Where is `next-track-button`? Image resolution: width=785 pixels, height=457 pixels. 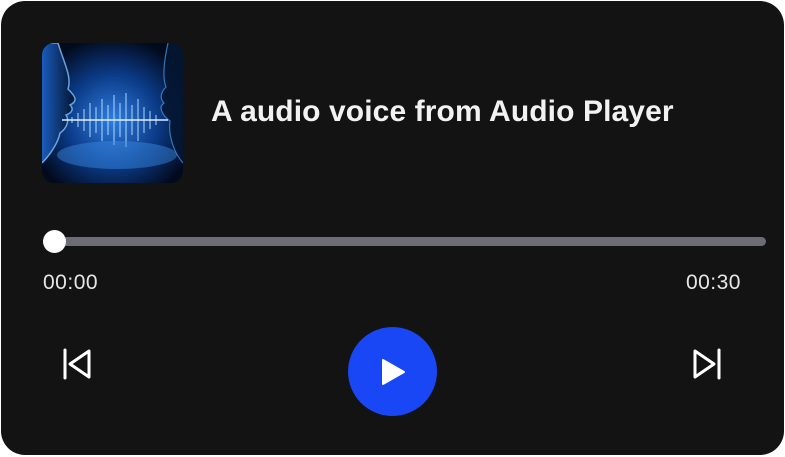 next-track-button is located at coordinates (707, 364).